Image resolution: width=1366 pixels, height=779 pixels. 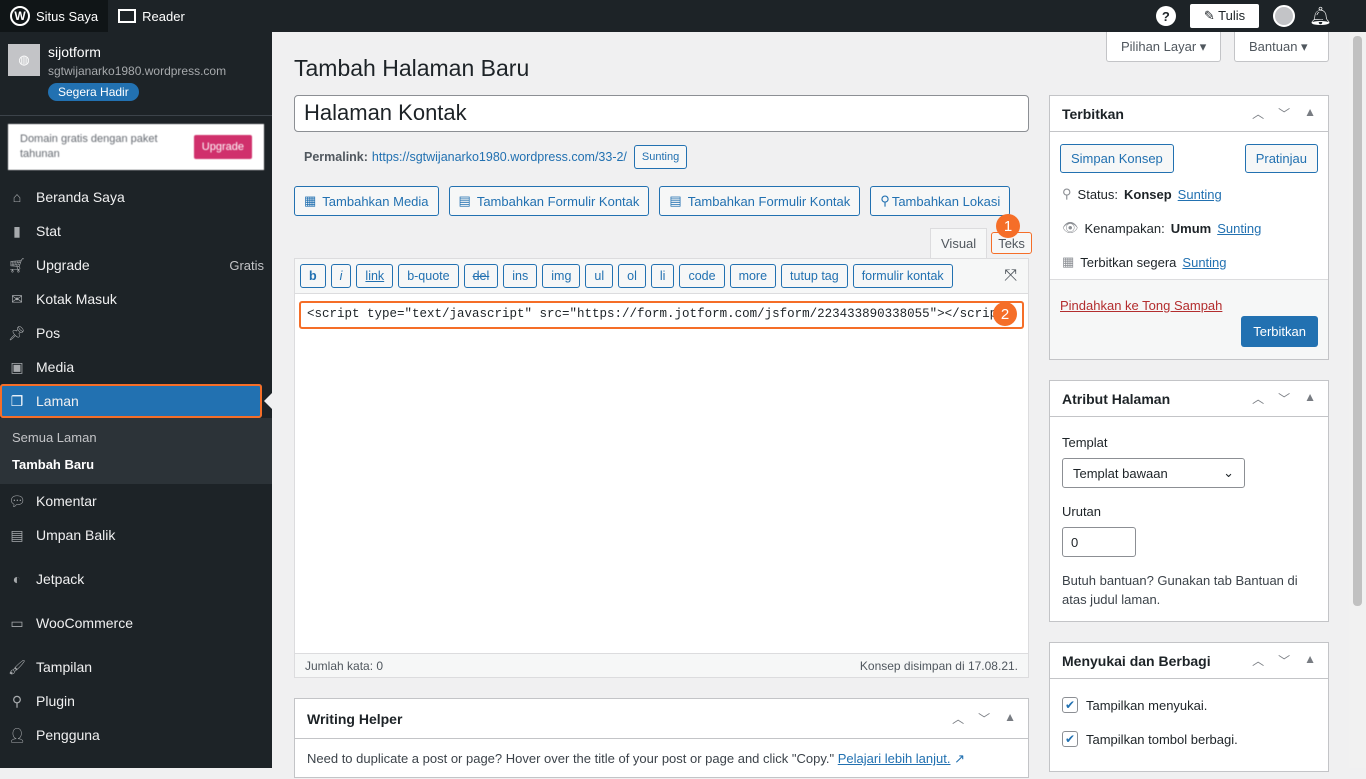 What do you see at coordinates (481, 276) in the screenshot?
I see `qt-del: del` at bounding box center [481, 276].